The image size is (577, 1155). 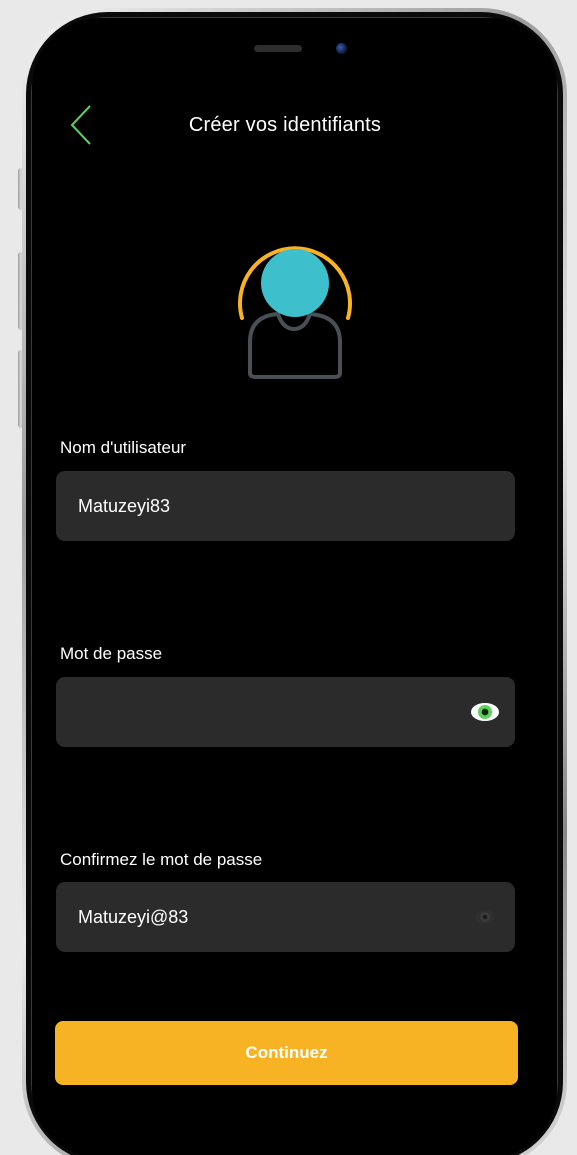 I want to click on password-field, so click(x=285, y=712).